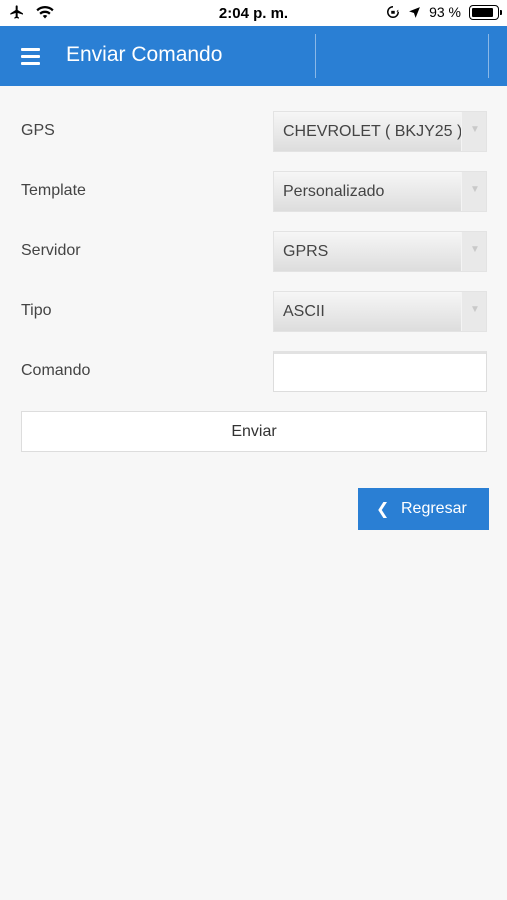 The image size is (507, 900). I want to click on send-button: Enviar, so click(254, 431).